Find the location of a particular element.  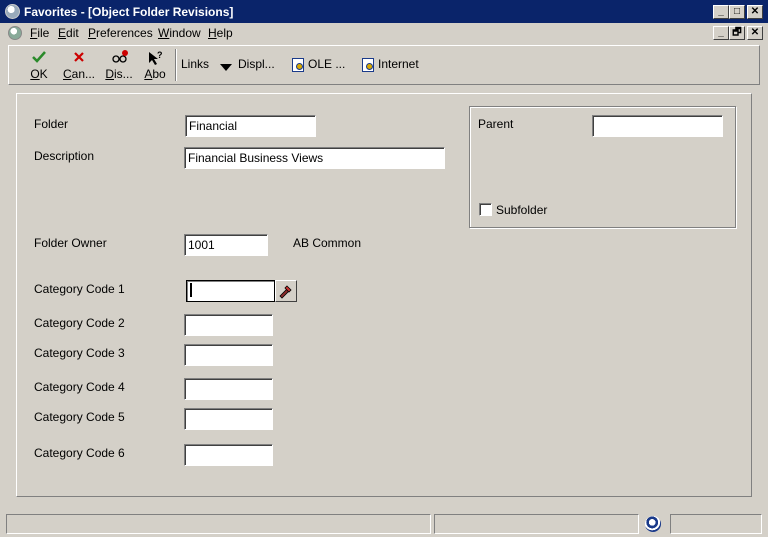

app-globe-icon is located at coordinates (12, 11).